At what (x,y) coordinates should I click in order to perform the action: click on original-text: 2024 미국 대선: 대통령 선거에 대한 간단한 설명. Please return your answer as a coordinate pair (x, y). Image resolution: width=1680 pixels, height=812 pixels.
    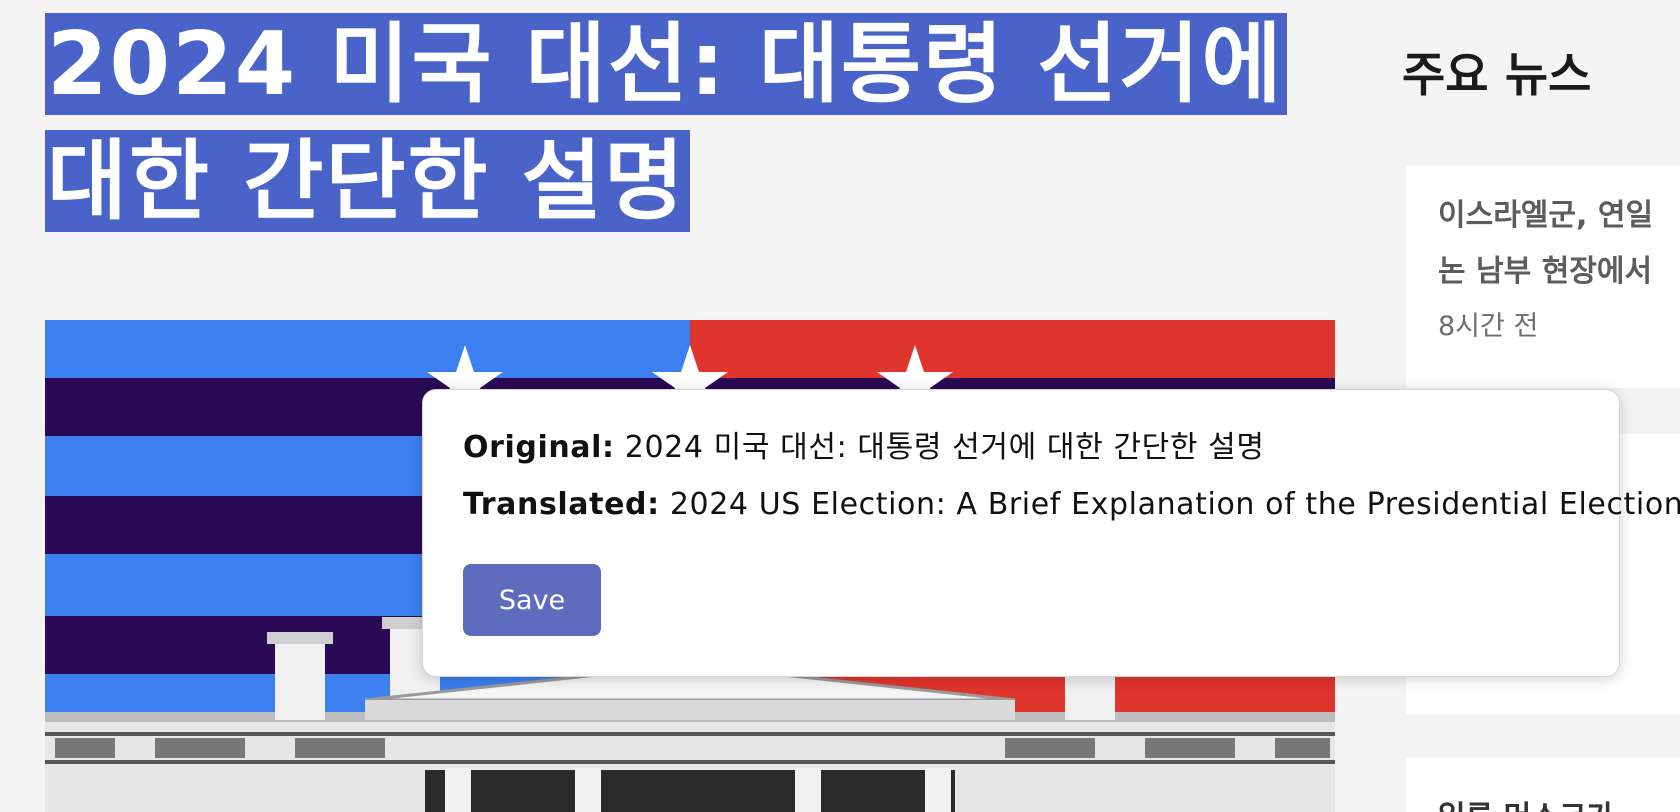
    Looking at the image, I should click on (944, 447).